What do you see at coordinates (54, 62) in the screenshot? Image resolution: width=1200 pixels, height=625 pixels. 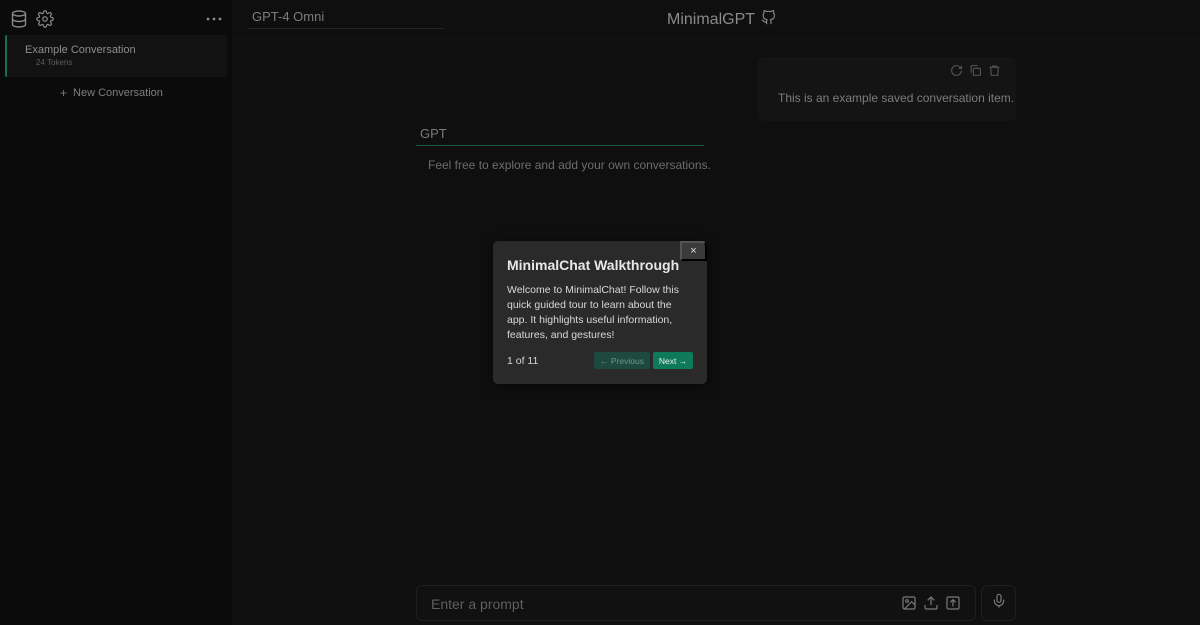 I see `conversation-token-count: 24 Tokens` at bounding box center [54, 62].